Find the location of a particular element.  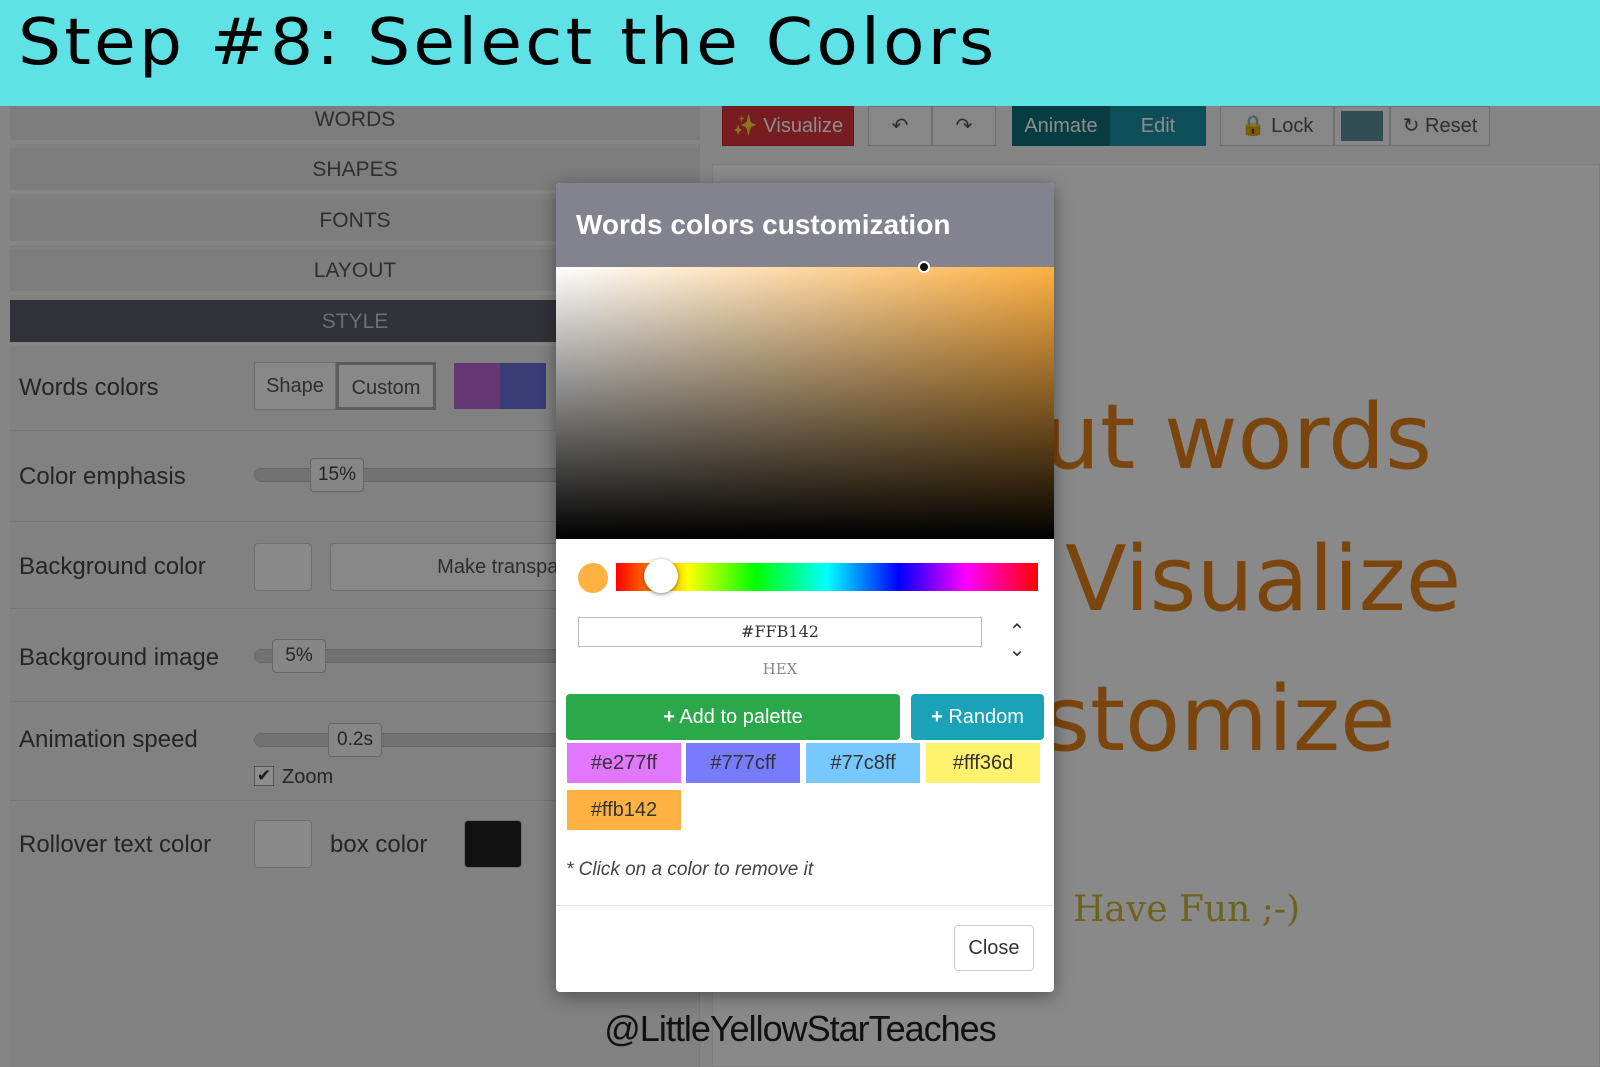

palette-chip: #77c8ff is located at coordinates (863, 763).